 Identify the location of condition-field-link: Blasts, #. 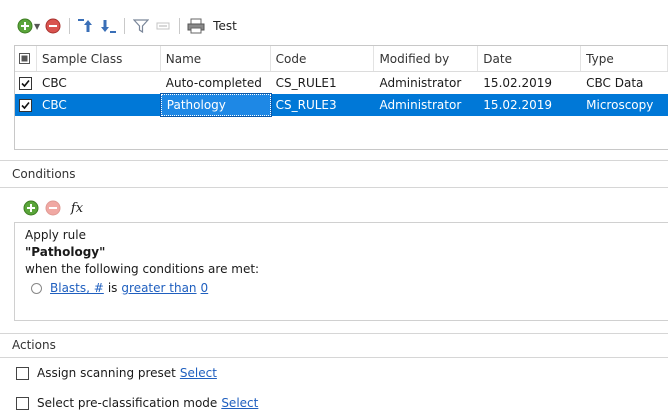
(77, 288).